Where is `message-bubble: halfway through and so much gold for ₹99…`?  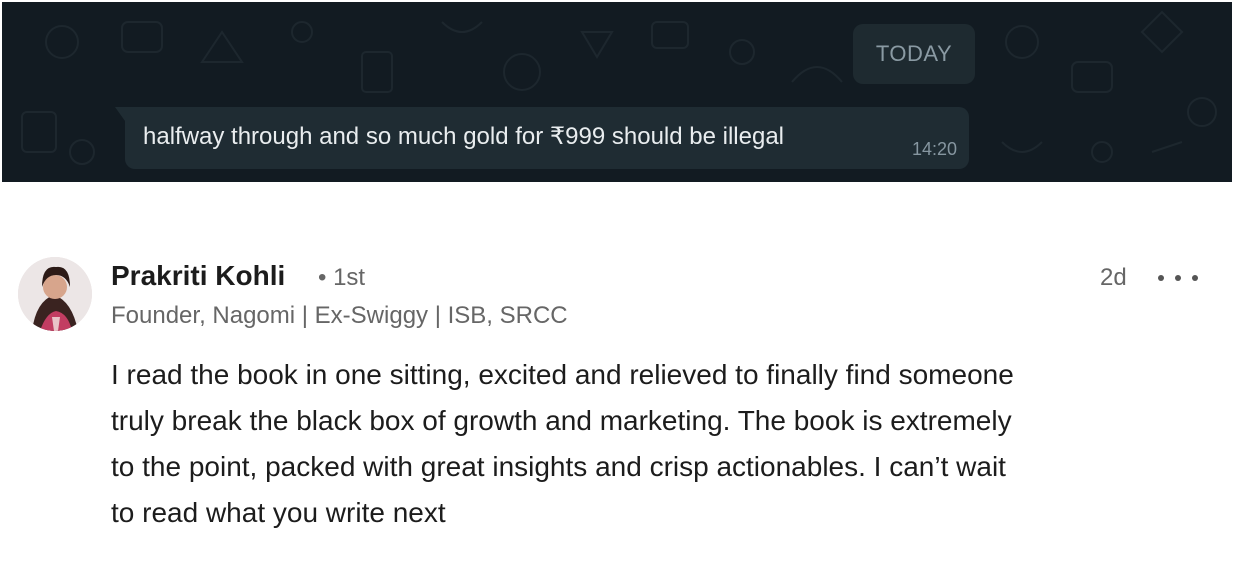 message-bubble: halfway through and so much gold for ₹99… is located at coordinates (542, 138).